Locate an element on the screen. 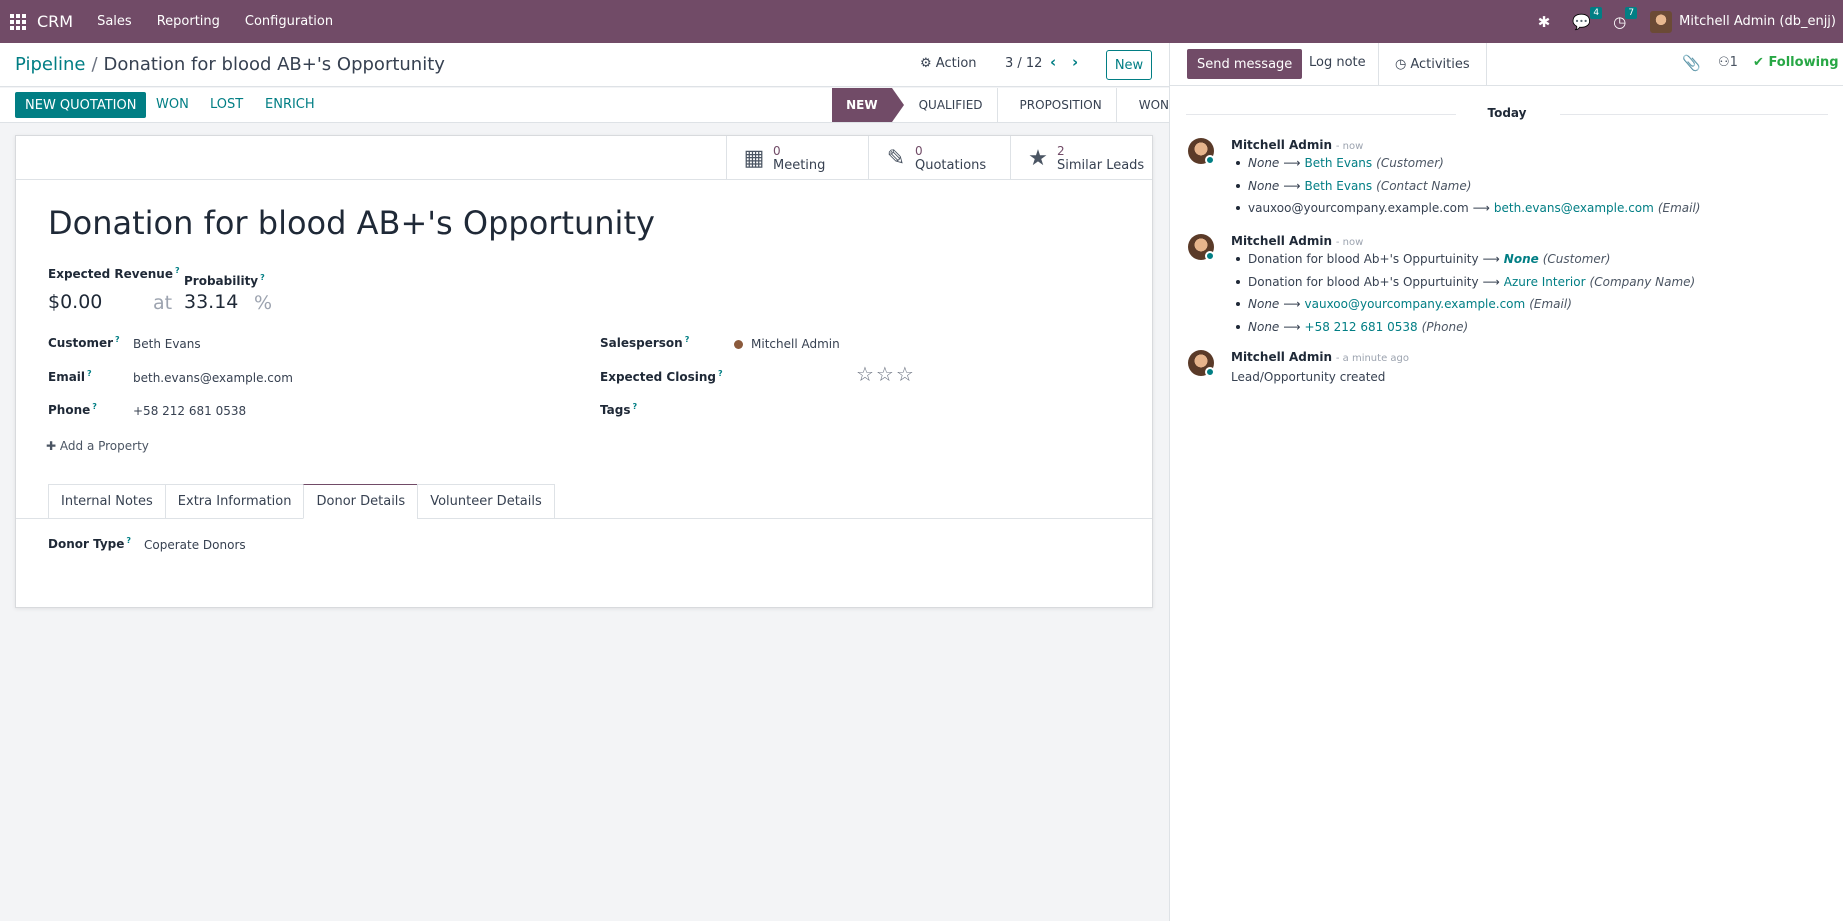 This screenshot has width=1843, height=921. priority-stars: ☆☆☆ is located at coordinates (886, 374).